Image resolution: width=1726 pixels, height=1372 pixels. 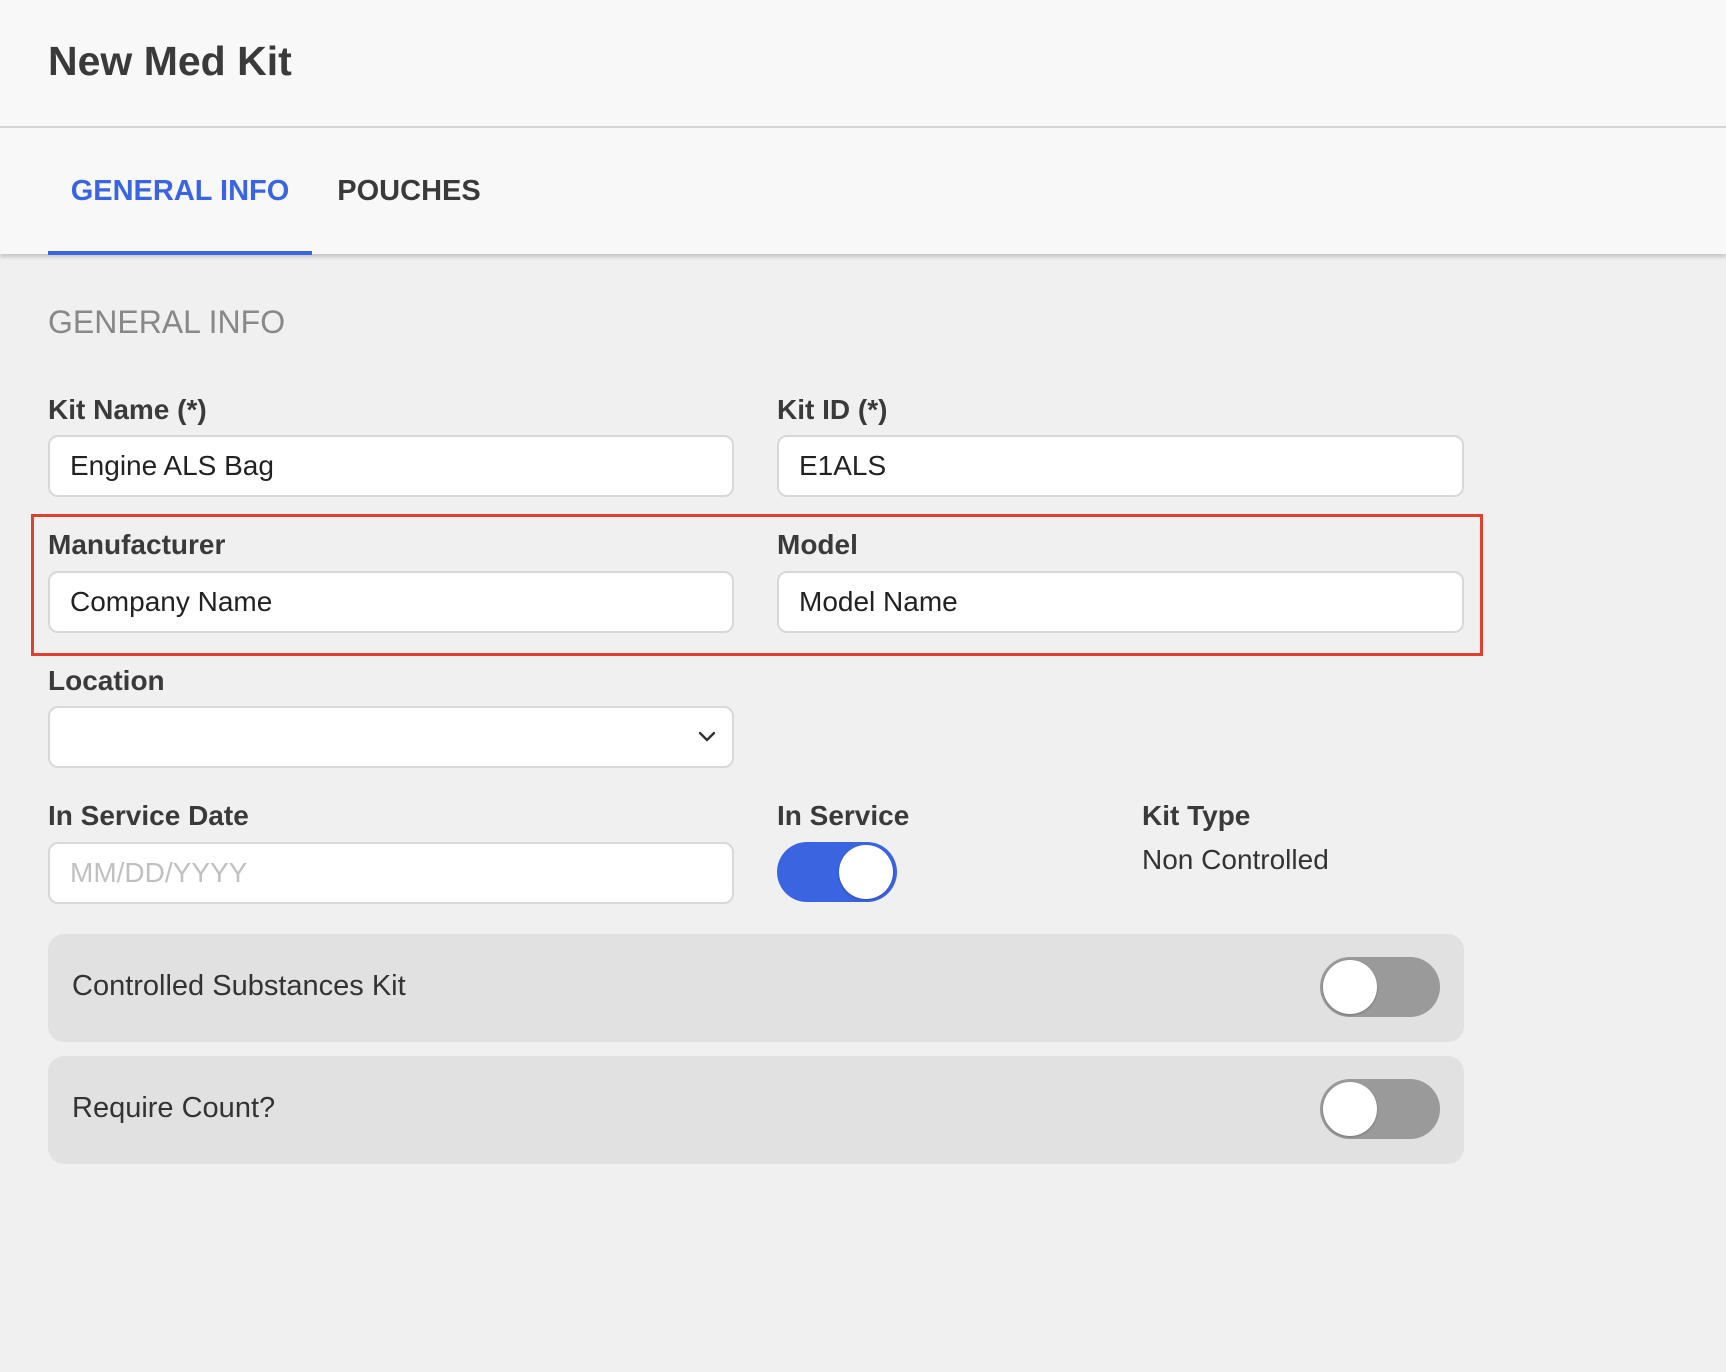 I want to click on kit-name-input, so click(x=391, y=466).